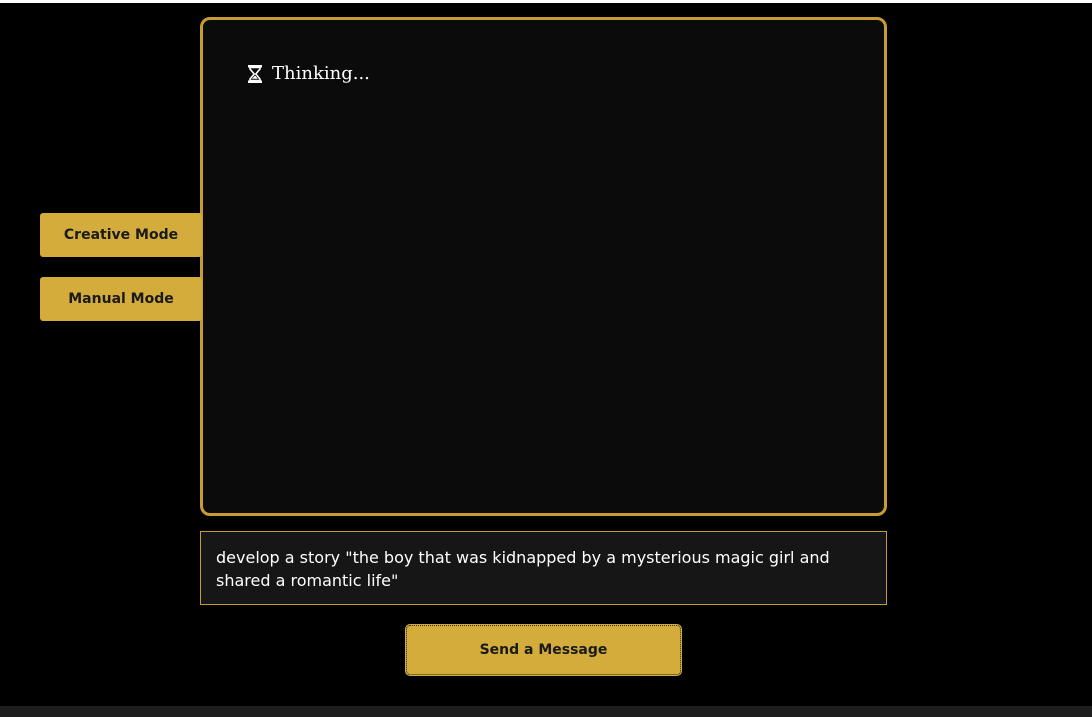 The image size is (1092, 717). Describe the element at coordinates (543, 650) in the screenshot. I see `send-message-button: Send a Message` at that location.